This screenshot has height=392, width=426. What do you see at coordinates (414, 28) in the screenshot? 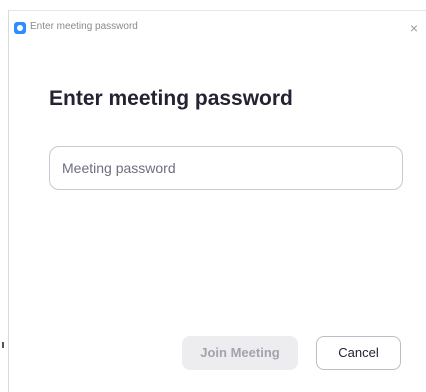
I see `close-icon: ×` at bounding box center [414, 28].